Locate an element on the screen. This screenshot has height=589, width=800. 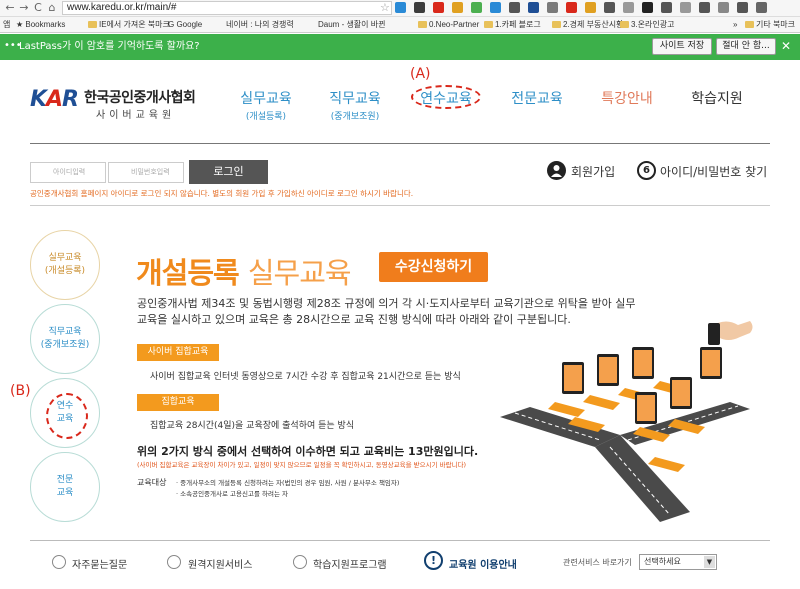
bookmark-item: ★ Bookmarks is located at coordinates (40, 25).